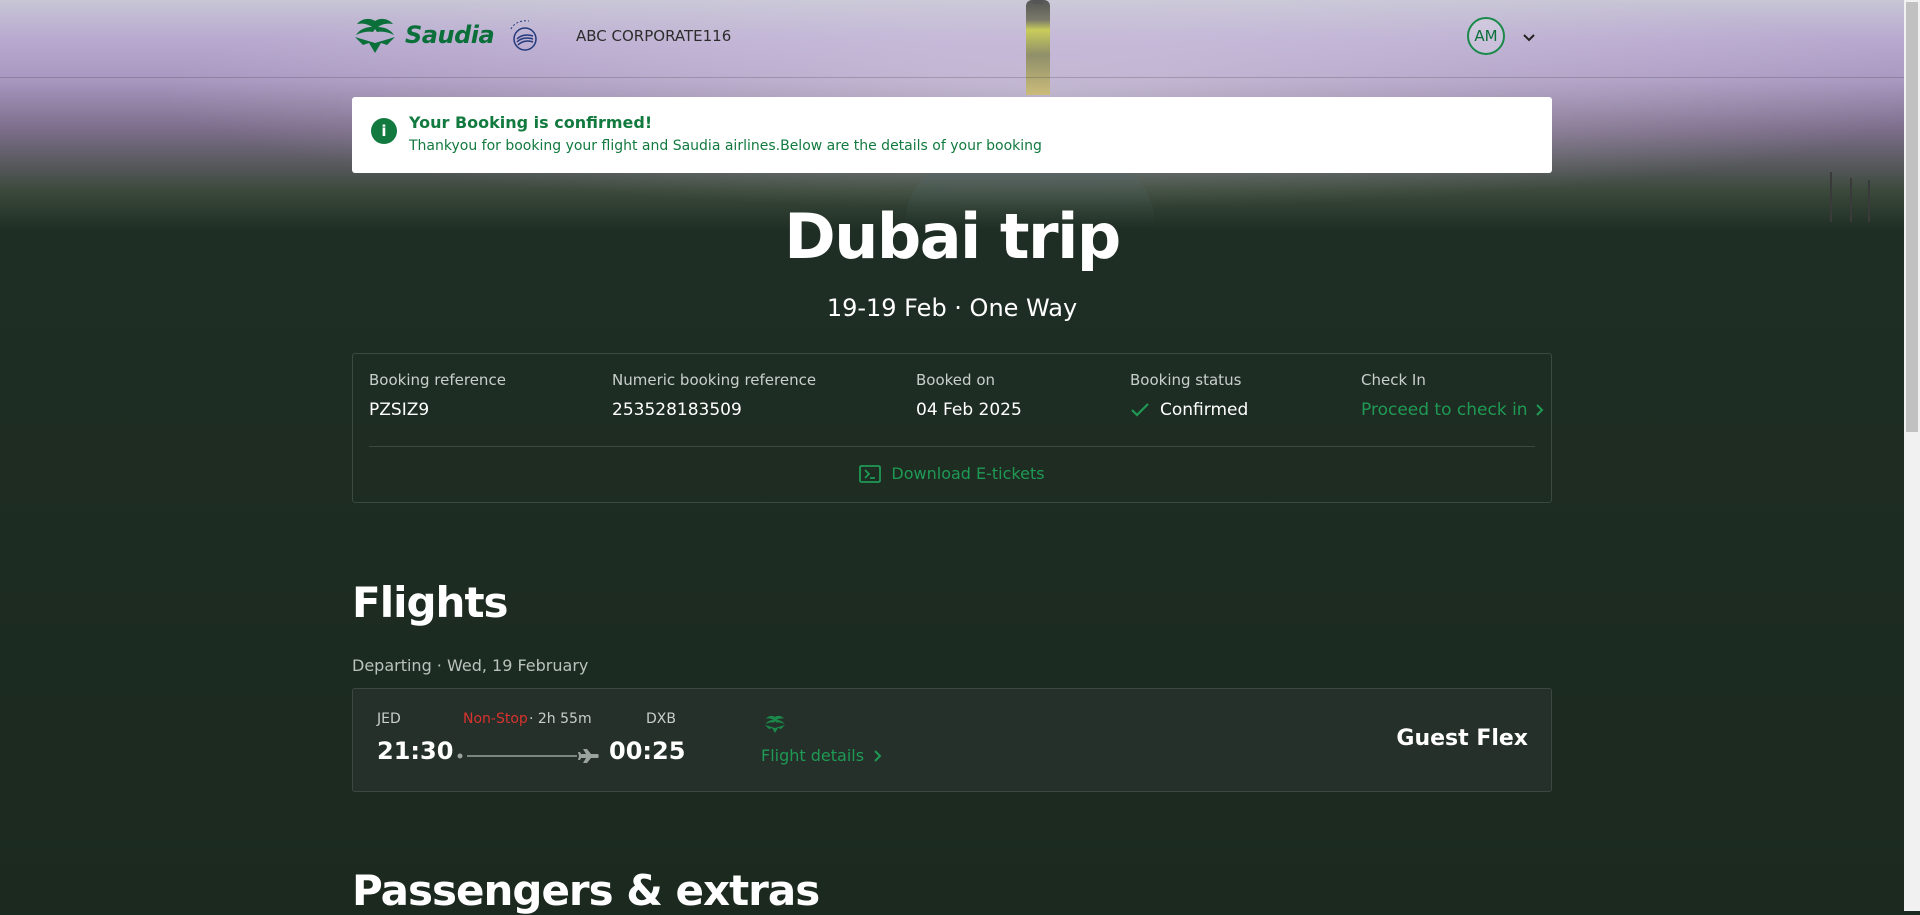 The width and height of the screenshot is (1920, 915). Describe the element at coordinates (470, 665) in the screenshot. I see `departing-date: Departing · Wed, 19 February` at that location.